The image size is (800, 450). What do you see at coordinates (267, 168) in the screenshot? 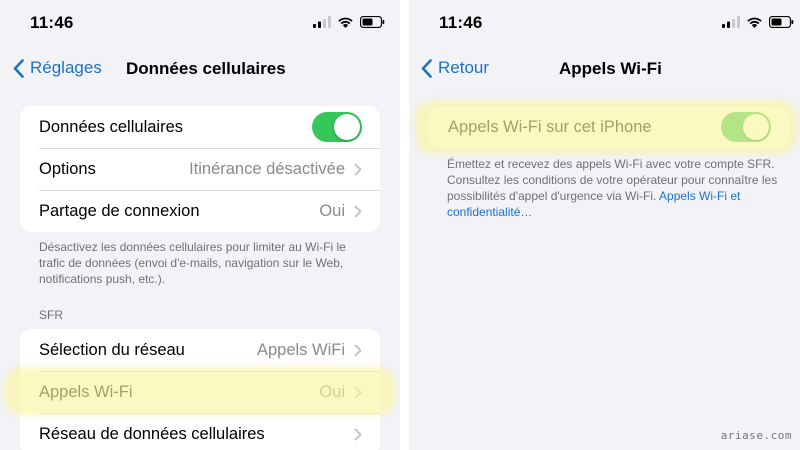
I see `row-value: Itinérance désactivée` at bounding box center [267, 168].